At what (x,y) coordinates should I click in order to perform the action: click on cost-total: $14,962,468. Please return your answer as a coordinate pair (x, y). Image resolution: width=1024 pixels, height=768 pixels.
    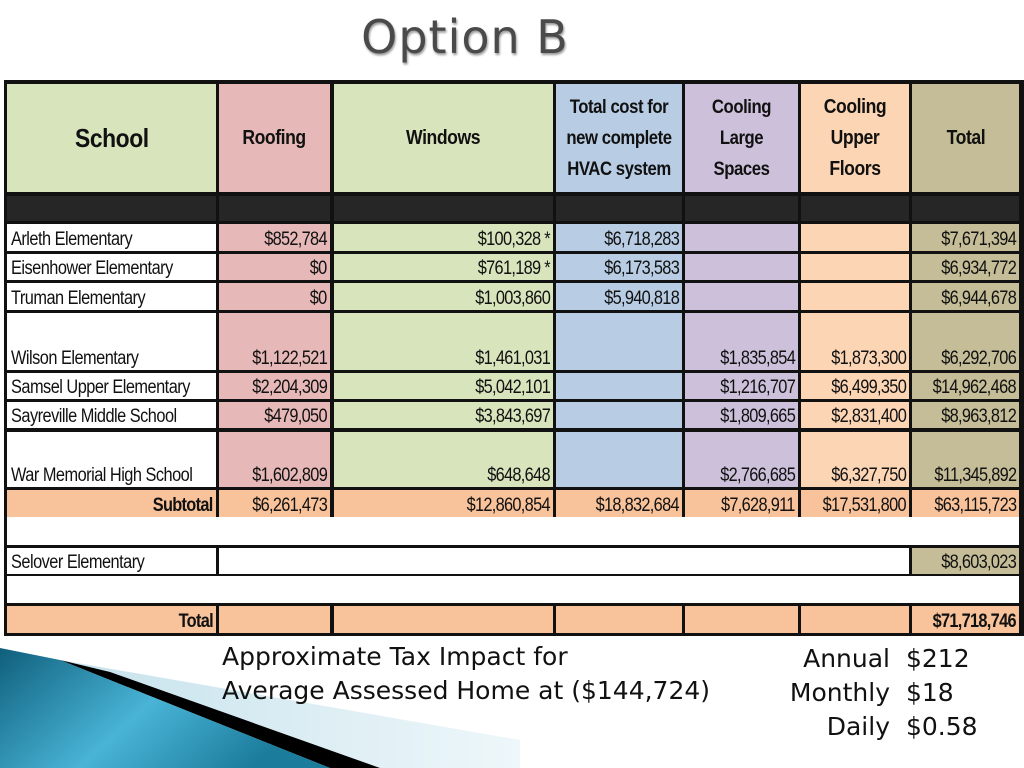
    Looking at the image, I should click on (965, 386).